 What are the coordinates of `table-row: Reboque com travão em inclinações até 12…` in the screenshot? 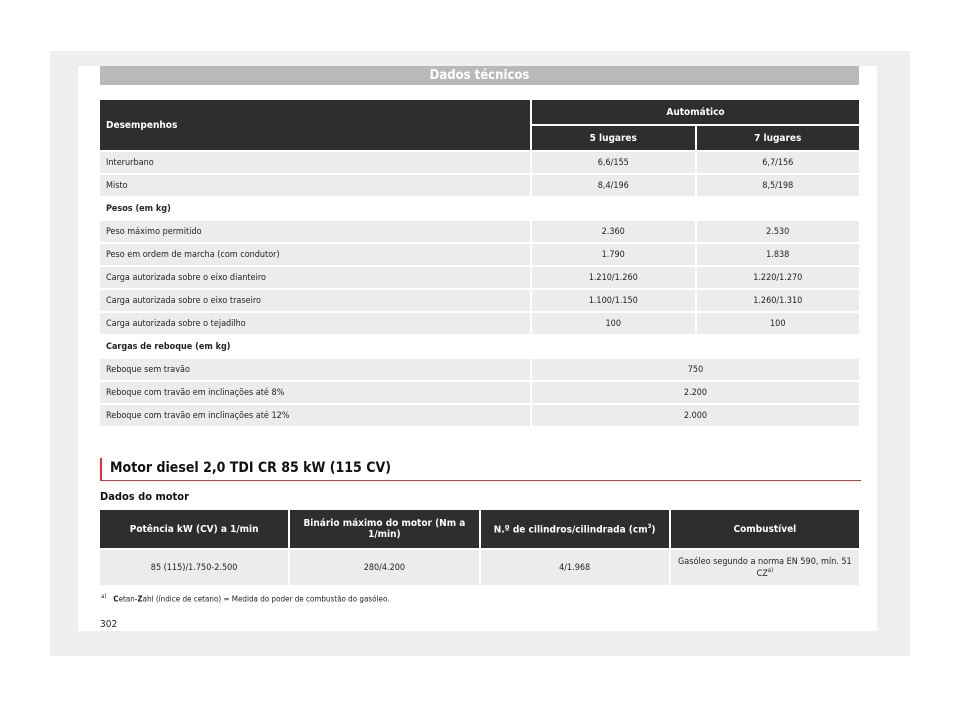 It's located at (479, 415).